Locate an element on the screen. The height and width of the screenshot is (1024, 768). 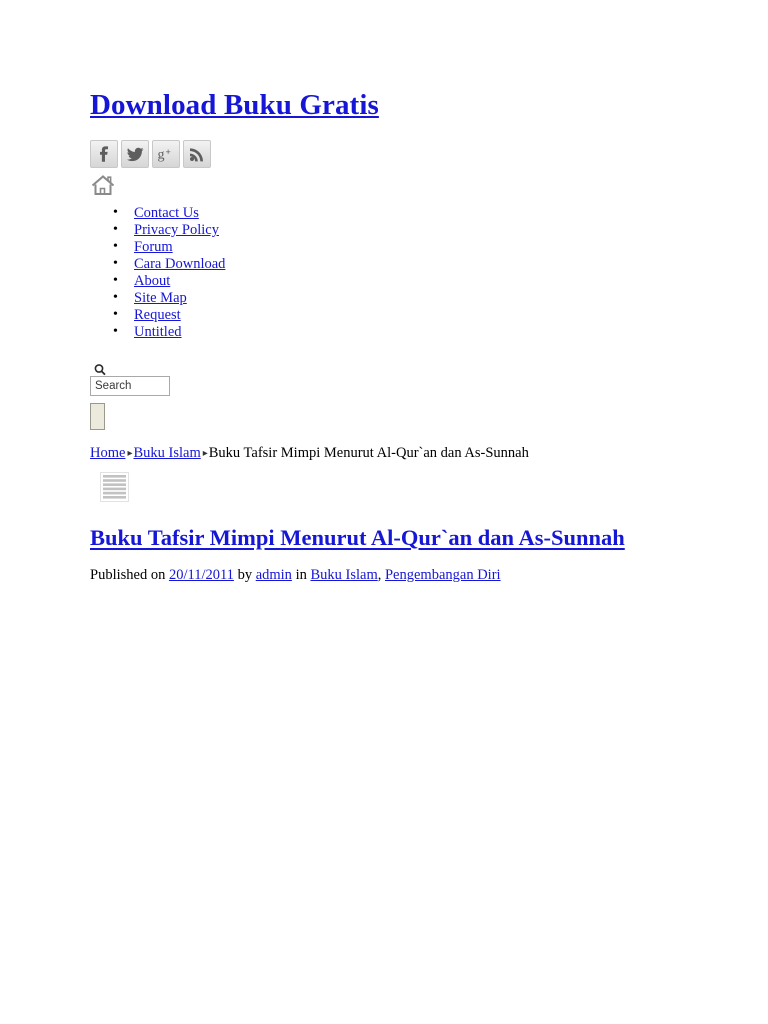
home-icon is located at coordinates (103, 188).